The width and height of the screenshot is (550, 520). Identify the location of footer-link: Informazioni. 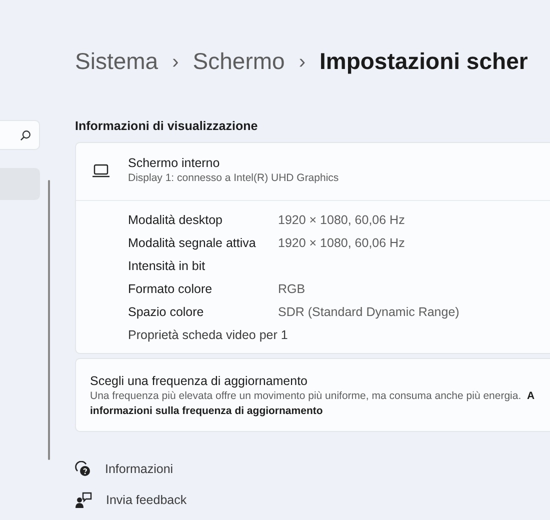
(124, 469).